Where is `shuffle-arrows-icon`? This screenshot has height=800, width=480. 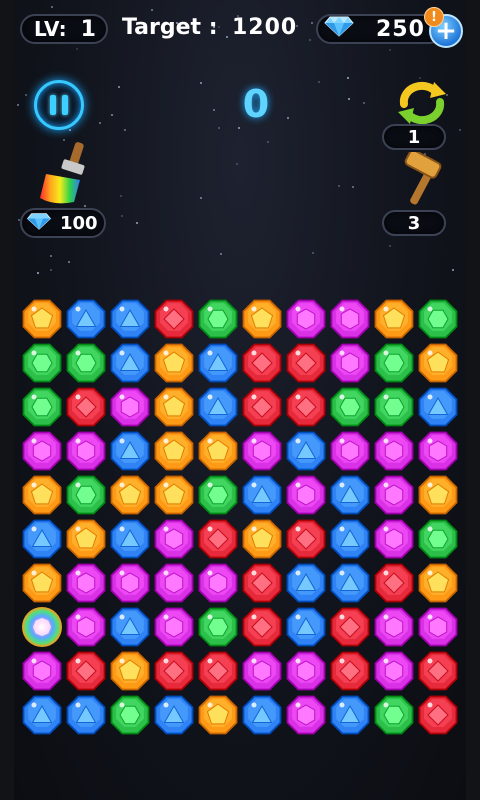
shuffle-arrows-icon is located at coordinates (422, 103).